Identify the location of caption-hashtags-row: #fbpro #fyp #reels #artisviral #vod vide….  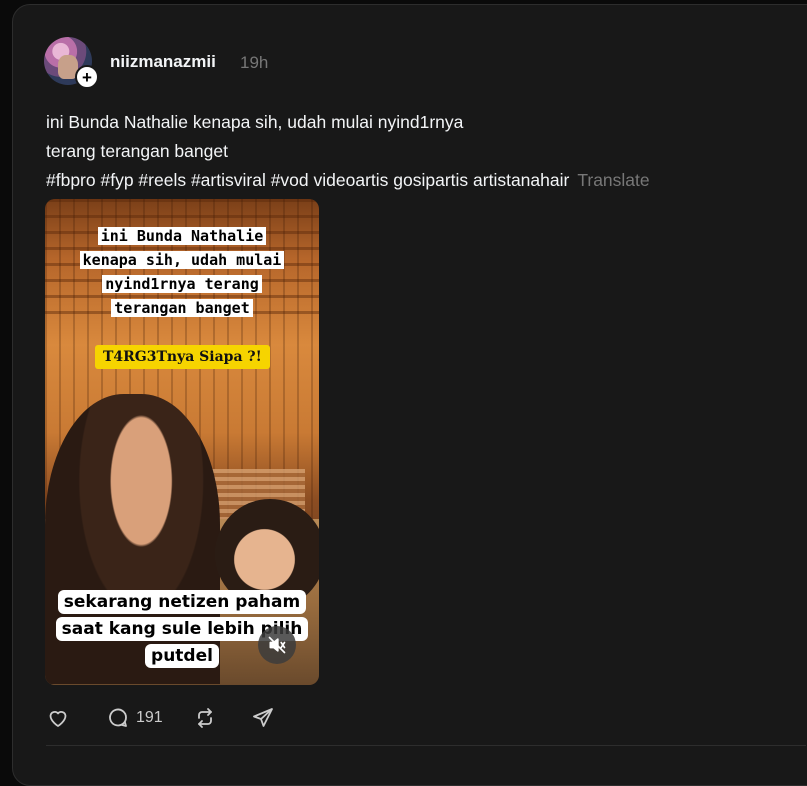
(348, 180).